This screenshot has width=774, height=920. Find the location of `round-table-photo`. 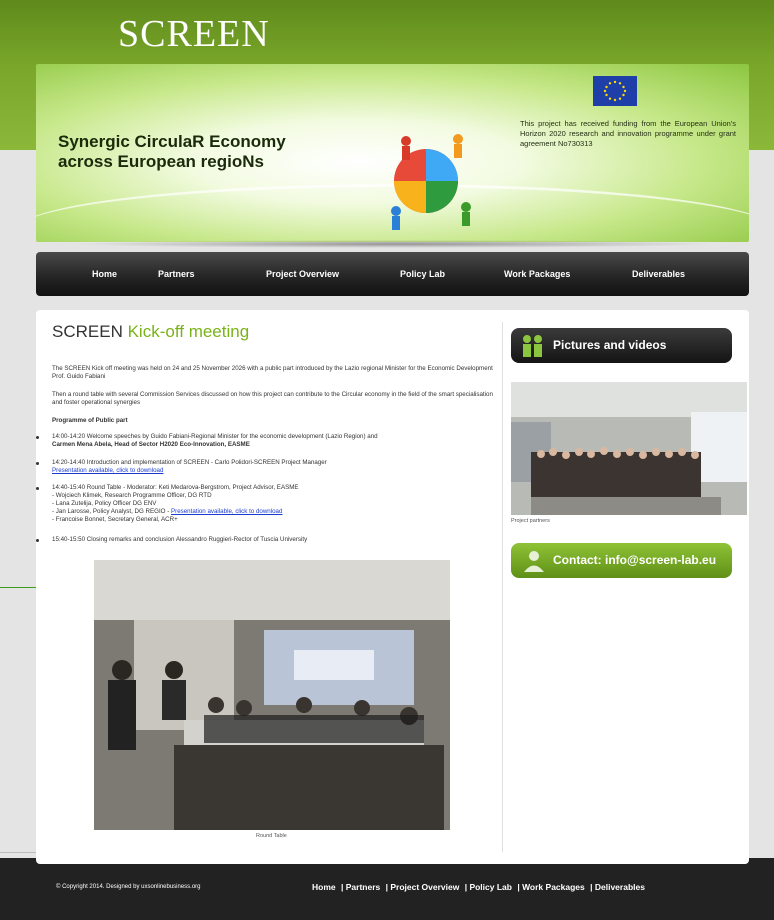

round-table-photo is located at coordinates (272, 695).